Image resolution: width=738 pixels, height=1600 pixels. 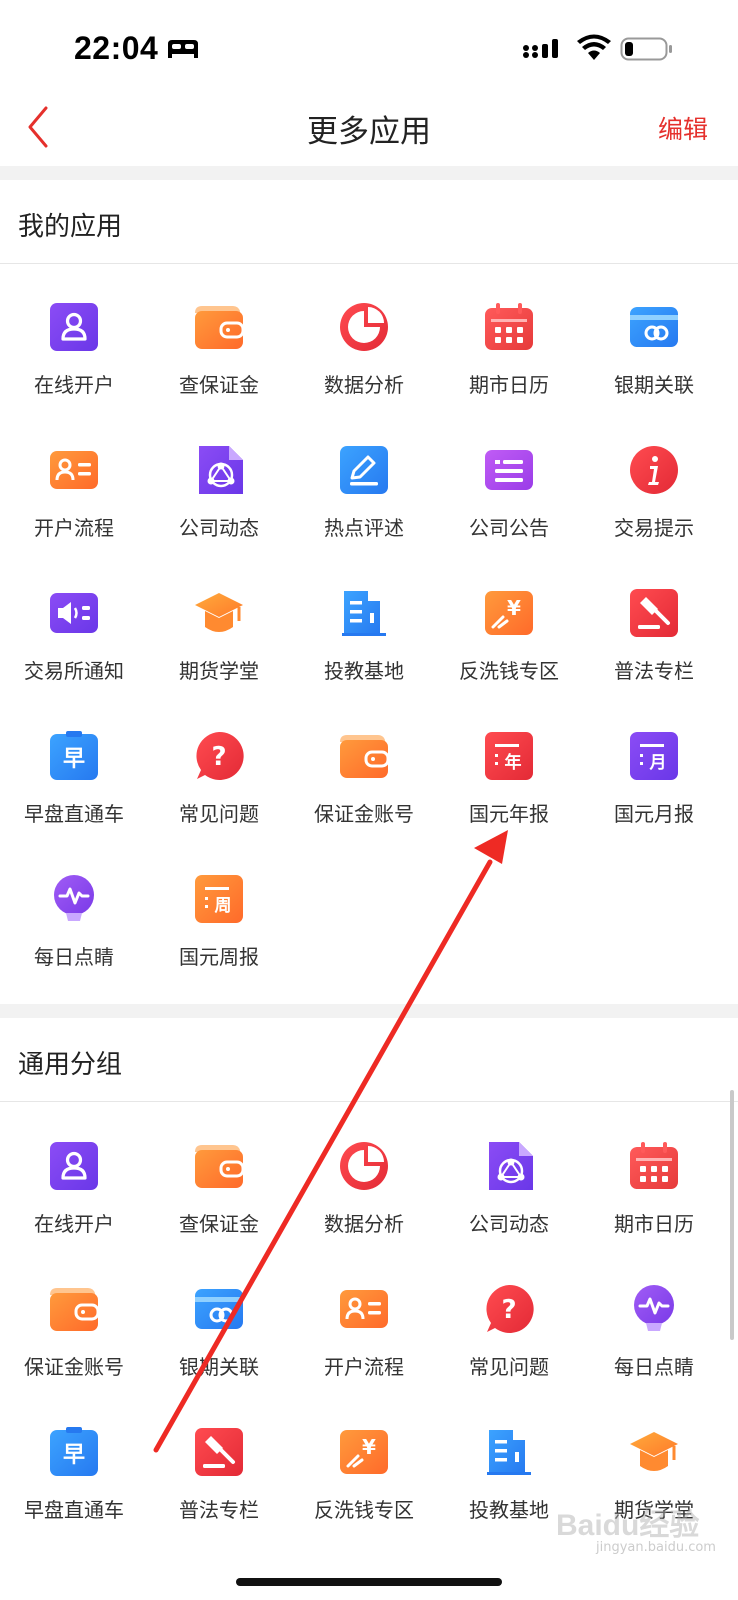 I want to click on section-title-my-apps: 我的应用, so click(x=70, y=227).